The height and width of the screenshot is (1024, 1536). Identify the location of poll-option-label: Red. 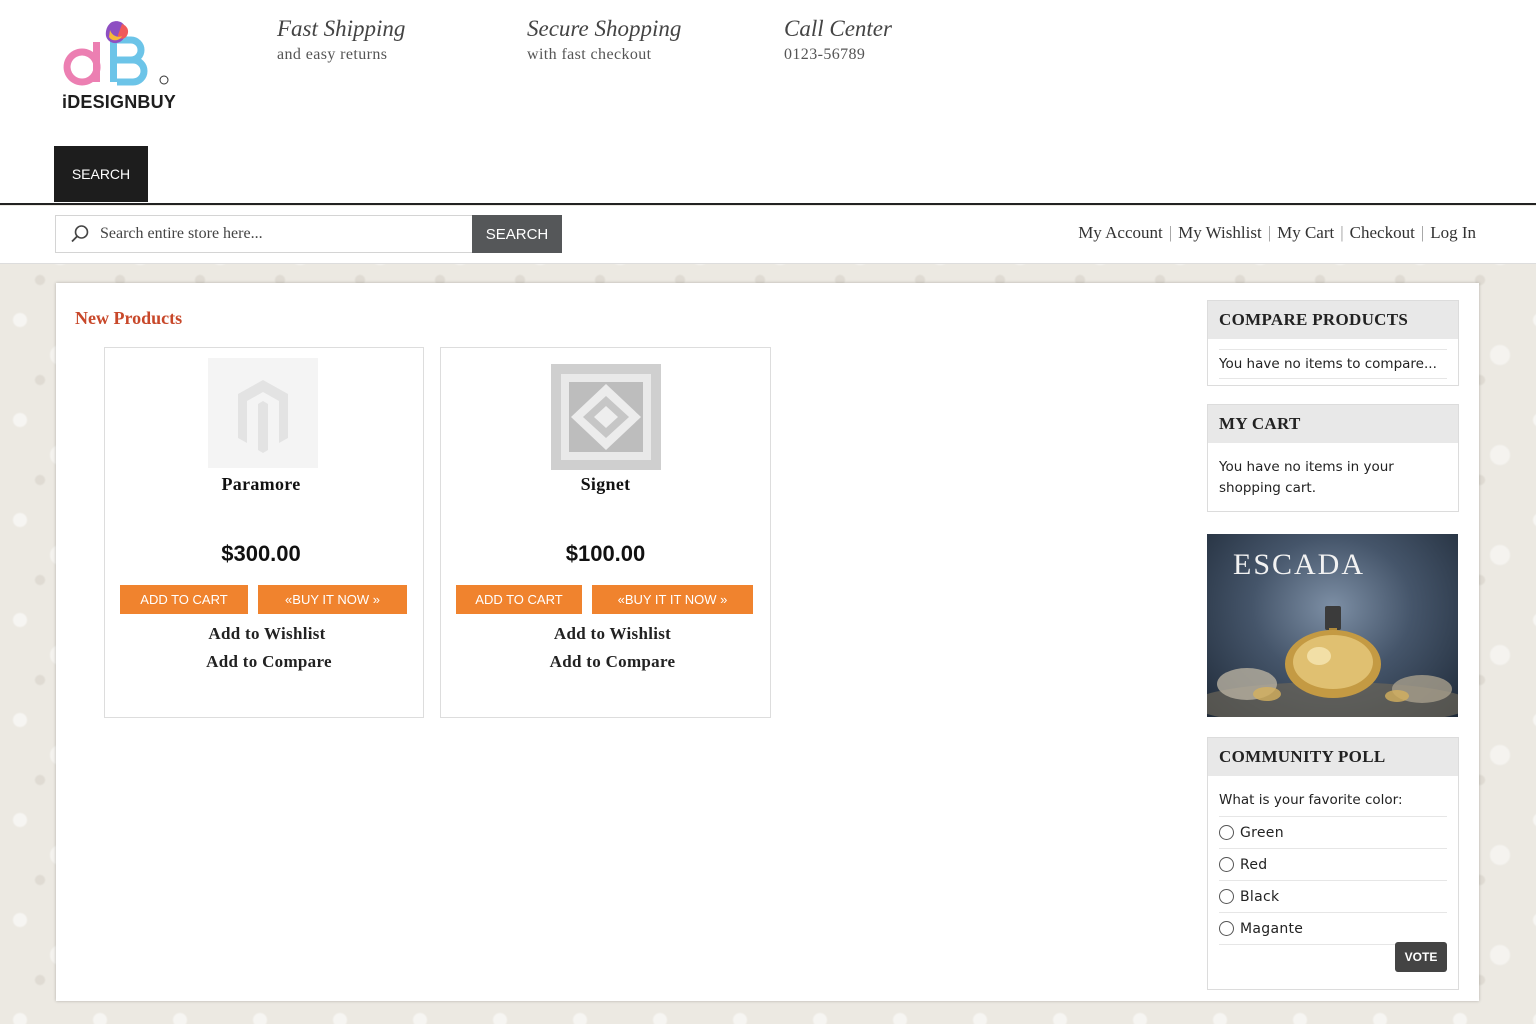
(1254, 864).